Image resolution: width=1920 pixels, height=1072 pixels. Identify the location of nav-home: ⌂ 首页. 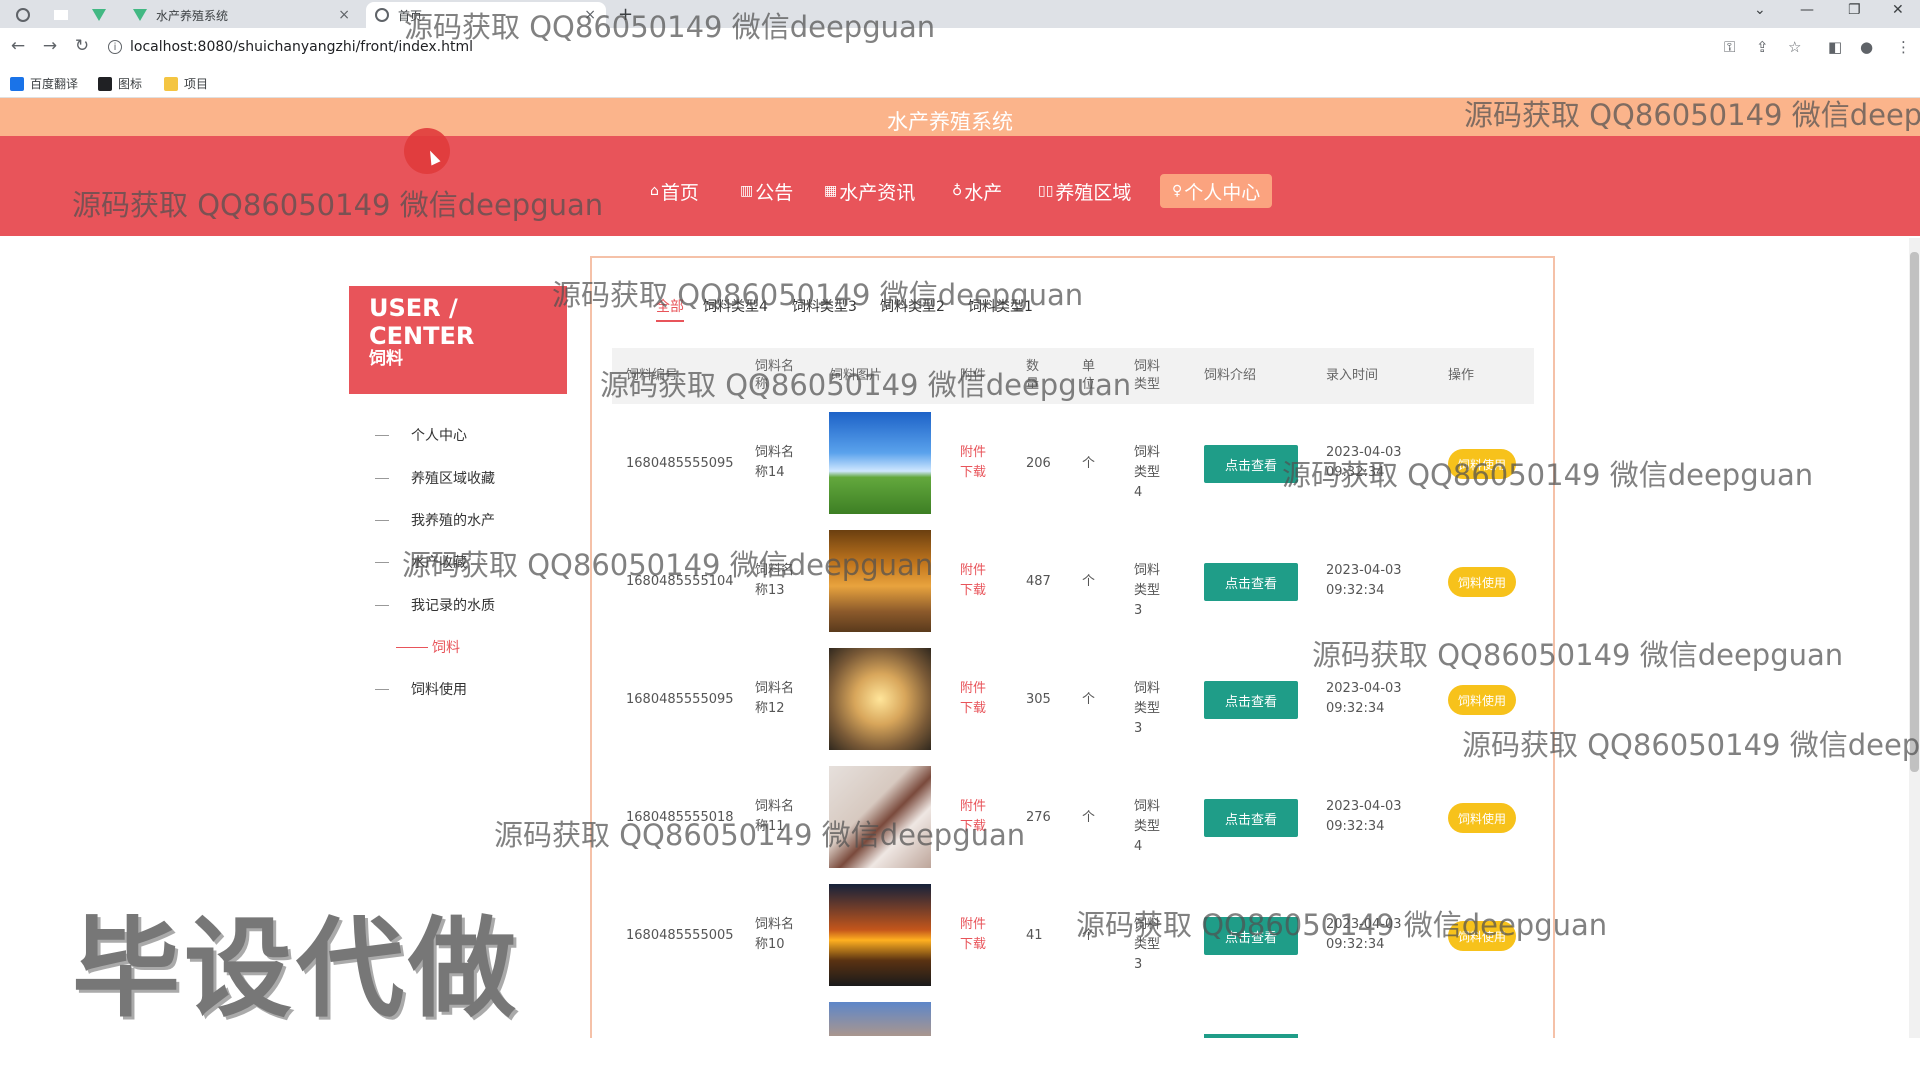
(674, 191).